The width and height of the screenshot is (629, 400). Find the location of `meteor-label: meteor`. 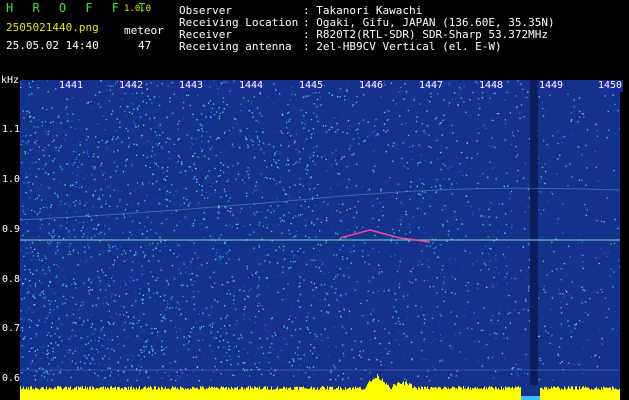

meteor-label: meteor is located at coordinates (144, 30).